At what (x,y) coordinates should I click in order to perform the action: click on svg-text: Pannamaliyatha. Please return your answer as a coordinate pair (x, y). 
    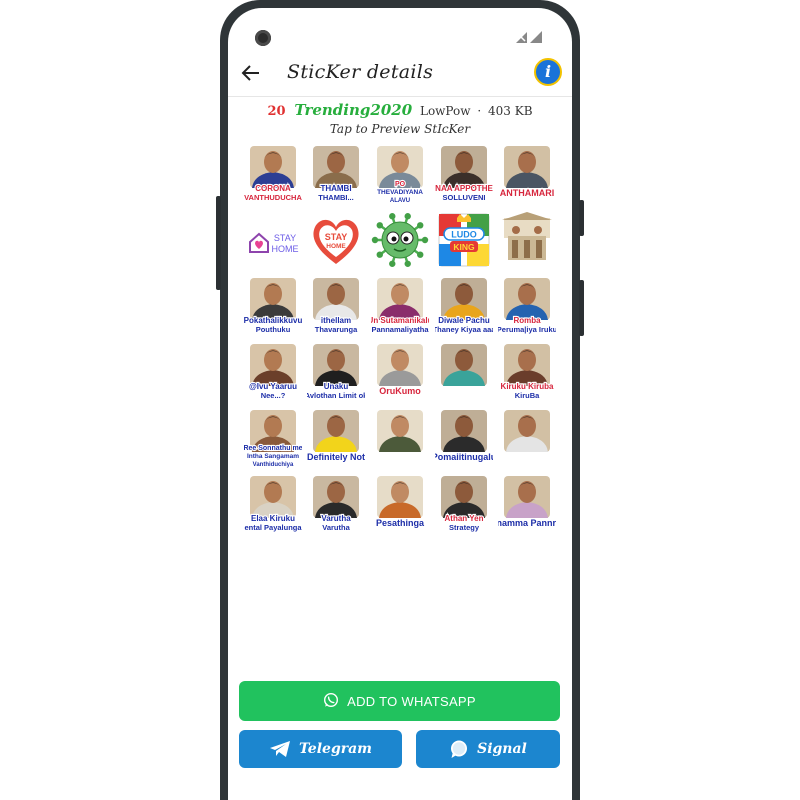
    Looking at the image, I should click on (400, 329).